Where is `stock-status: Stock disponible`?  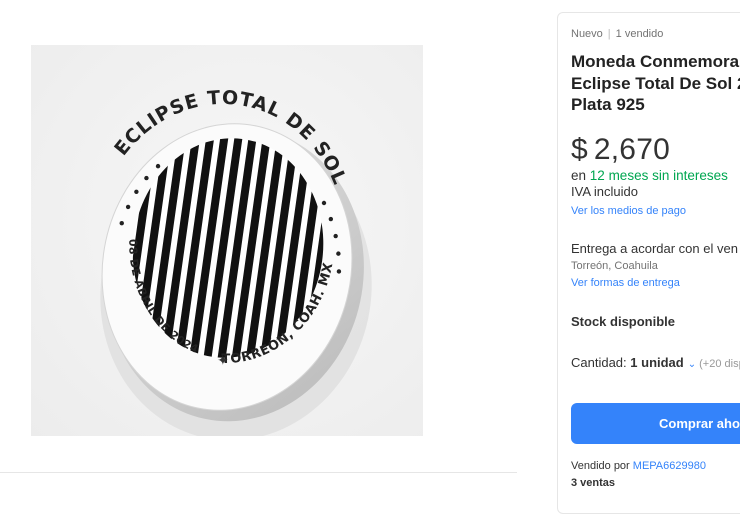
stock-status: Stock disponible is located at coordinates (623, 321).